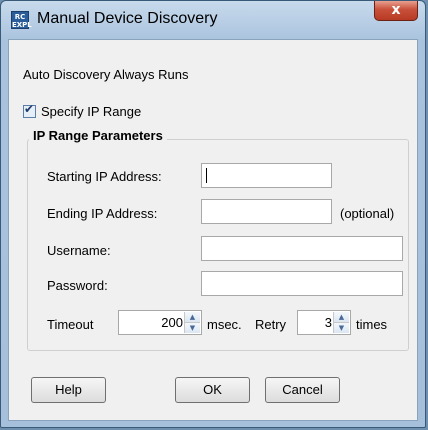  Describe the element at coordinates (160, 322) in the screenshot. I see `timeout-spinner: 200 ▲ ▼` at that location.